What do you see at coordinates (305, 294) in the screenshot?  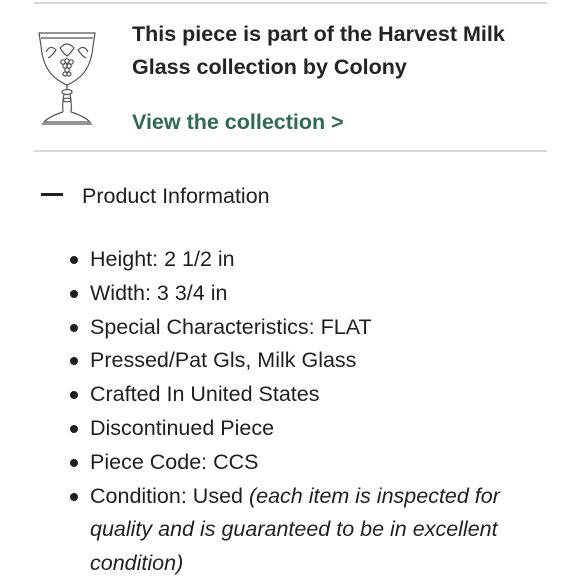 I see `list-item: Width: 3 3/4 in` at bounding box center [305, 294].